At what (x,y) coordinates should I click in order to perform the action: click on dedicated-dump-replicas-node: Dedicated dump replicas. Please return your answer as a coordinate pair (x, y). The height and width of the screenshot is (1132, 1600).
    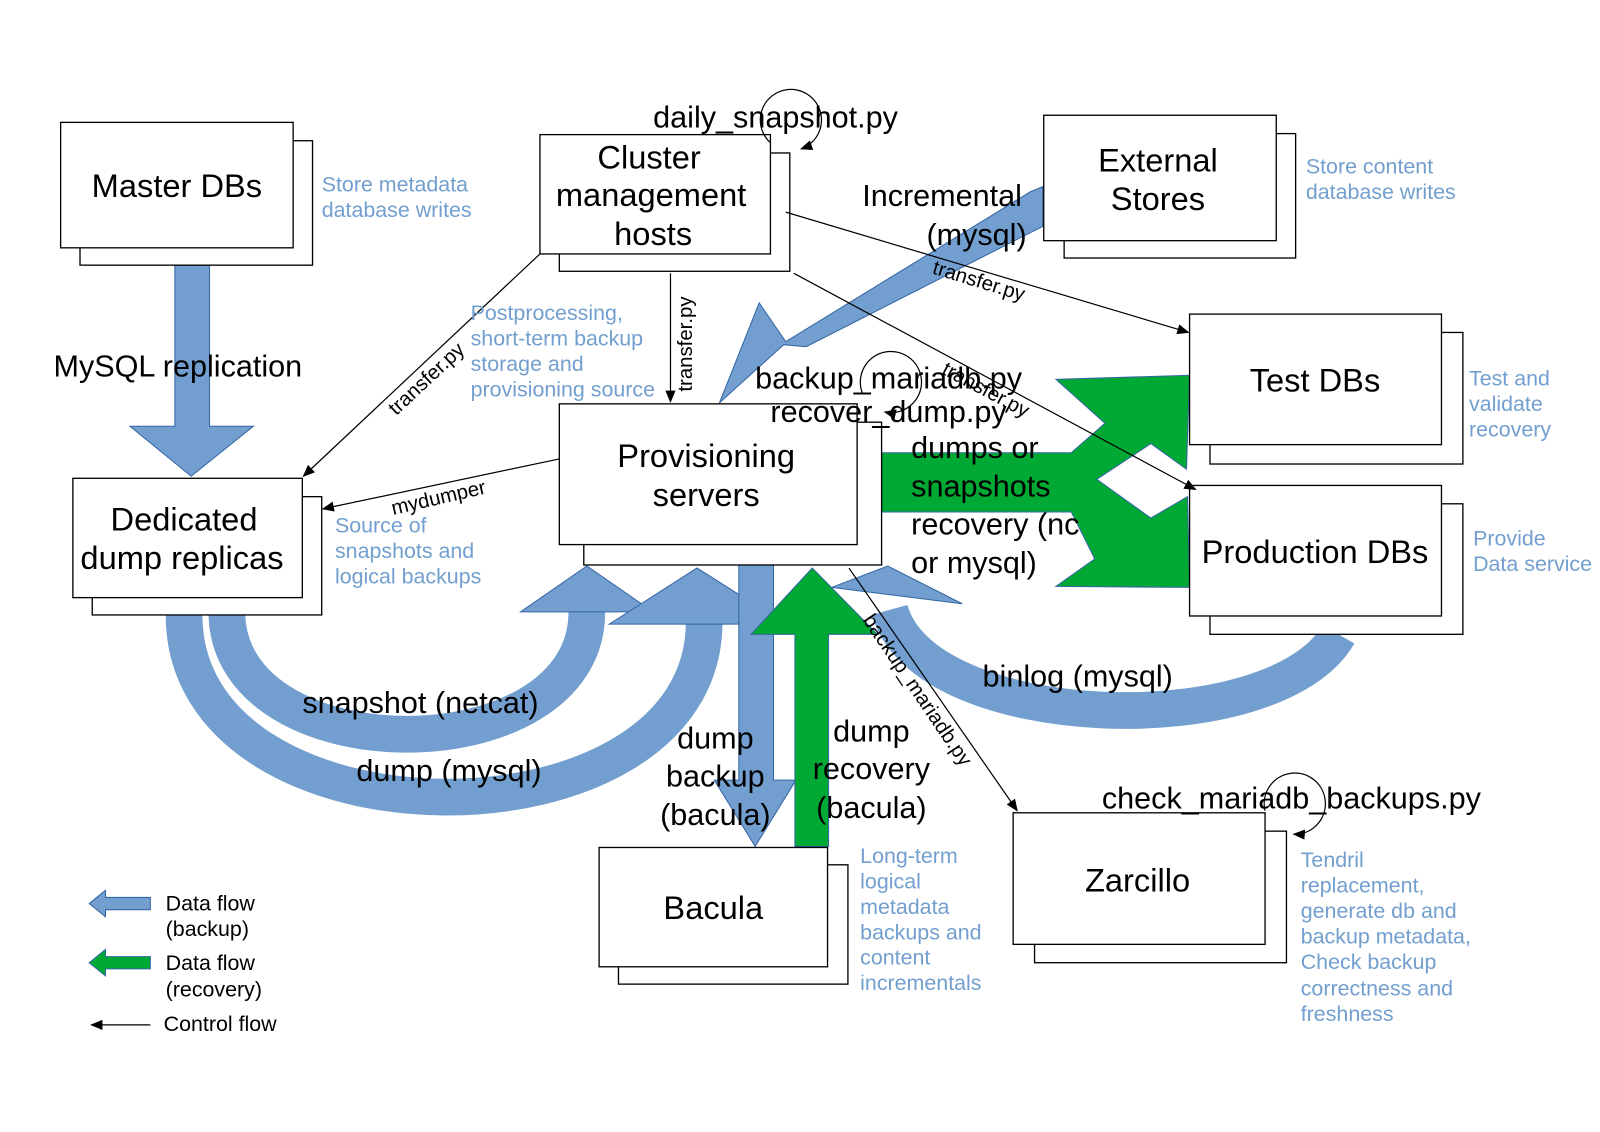
    Looking at the image, I should click on (197, 546).